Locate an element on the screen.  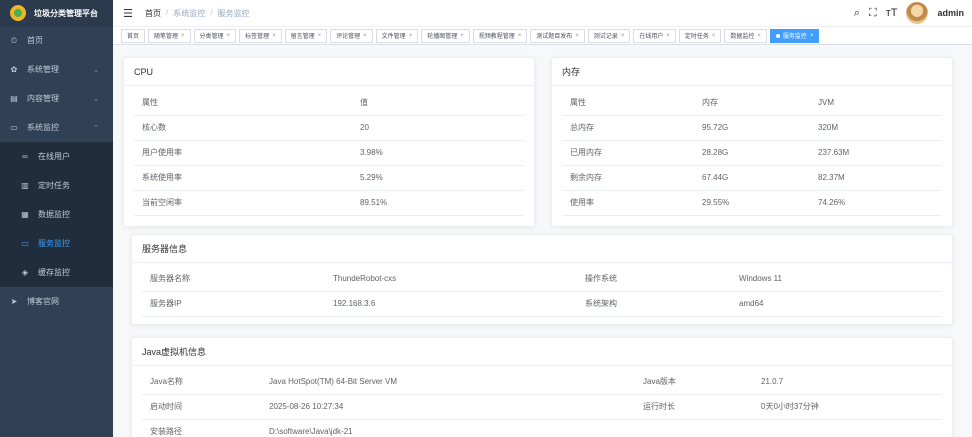
cpu-cell: 89.51% is located at coordinates (438, 203).